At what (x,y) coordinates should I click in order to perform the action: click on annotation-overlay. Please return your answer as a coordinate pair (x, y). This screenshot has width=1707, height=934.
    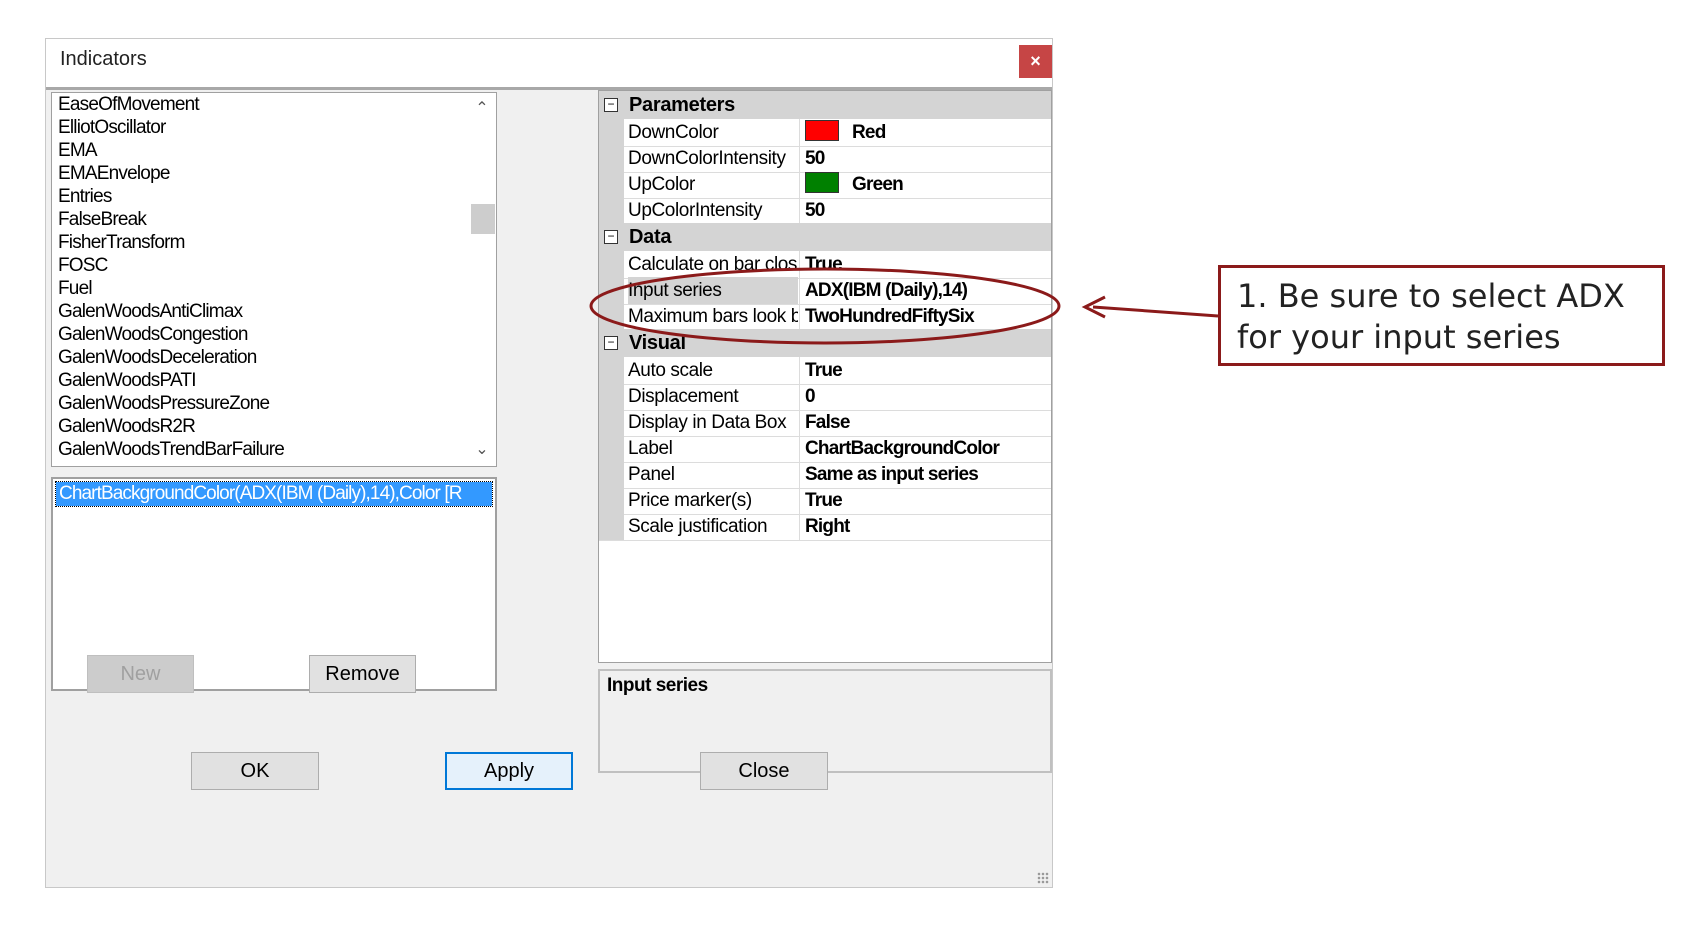
    Looking at the image, I should click on (904, 306).